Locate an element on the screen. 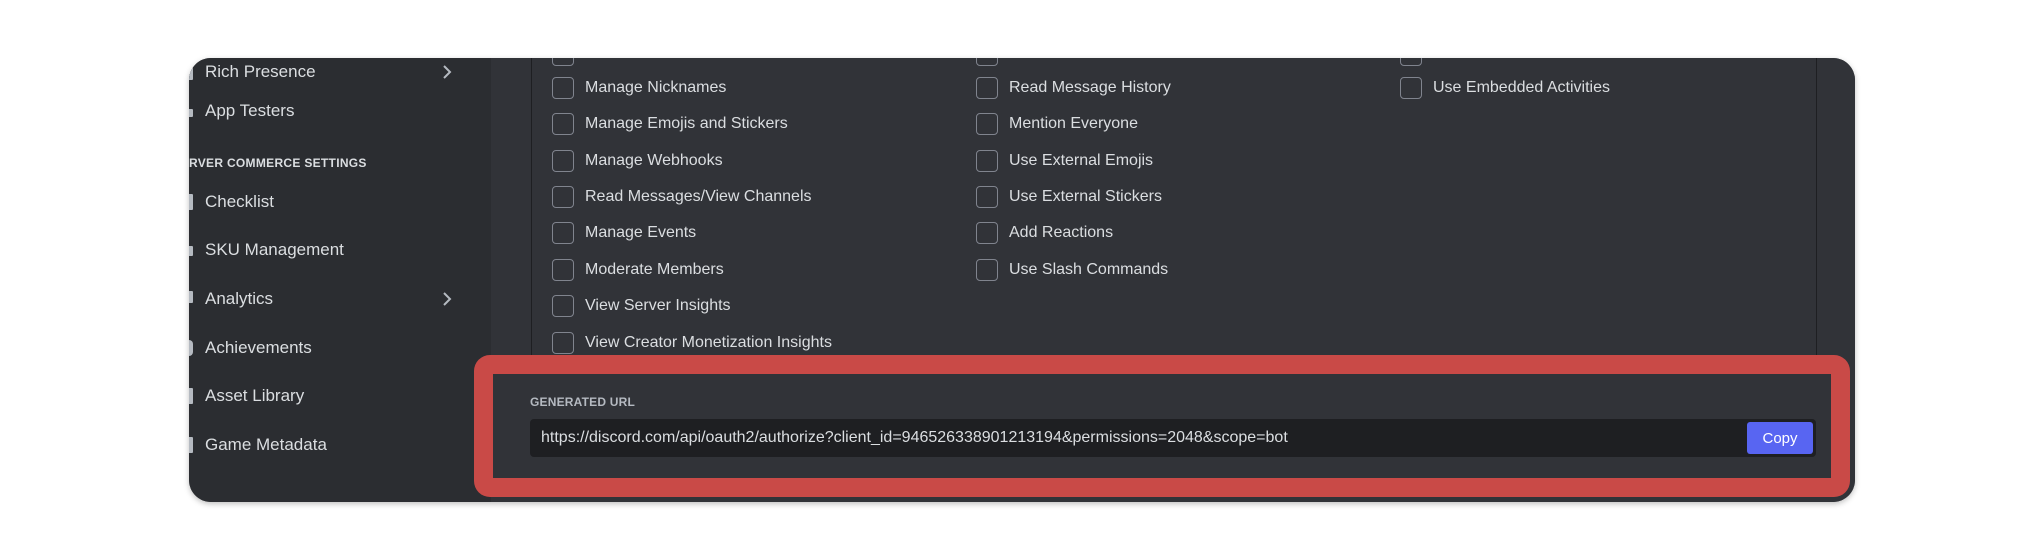  generated-url-label: GENERATED URL is located at coordinates (583, 402).